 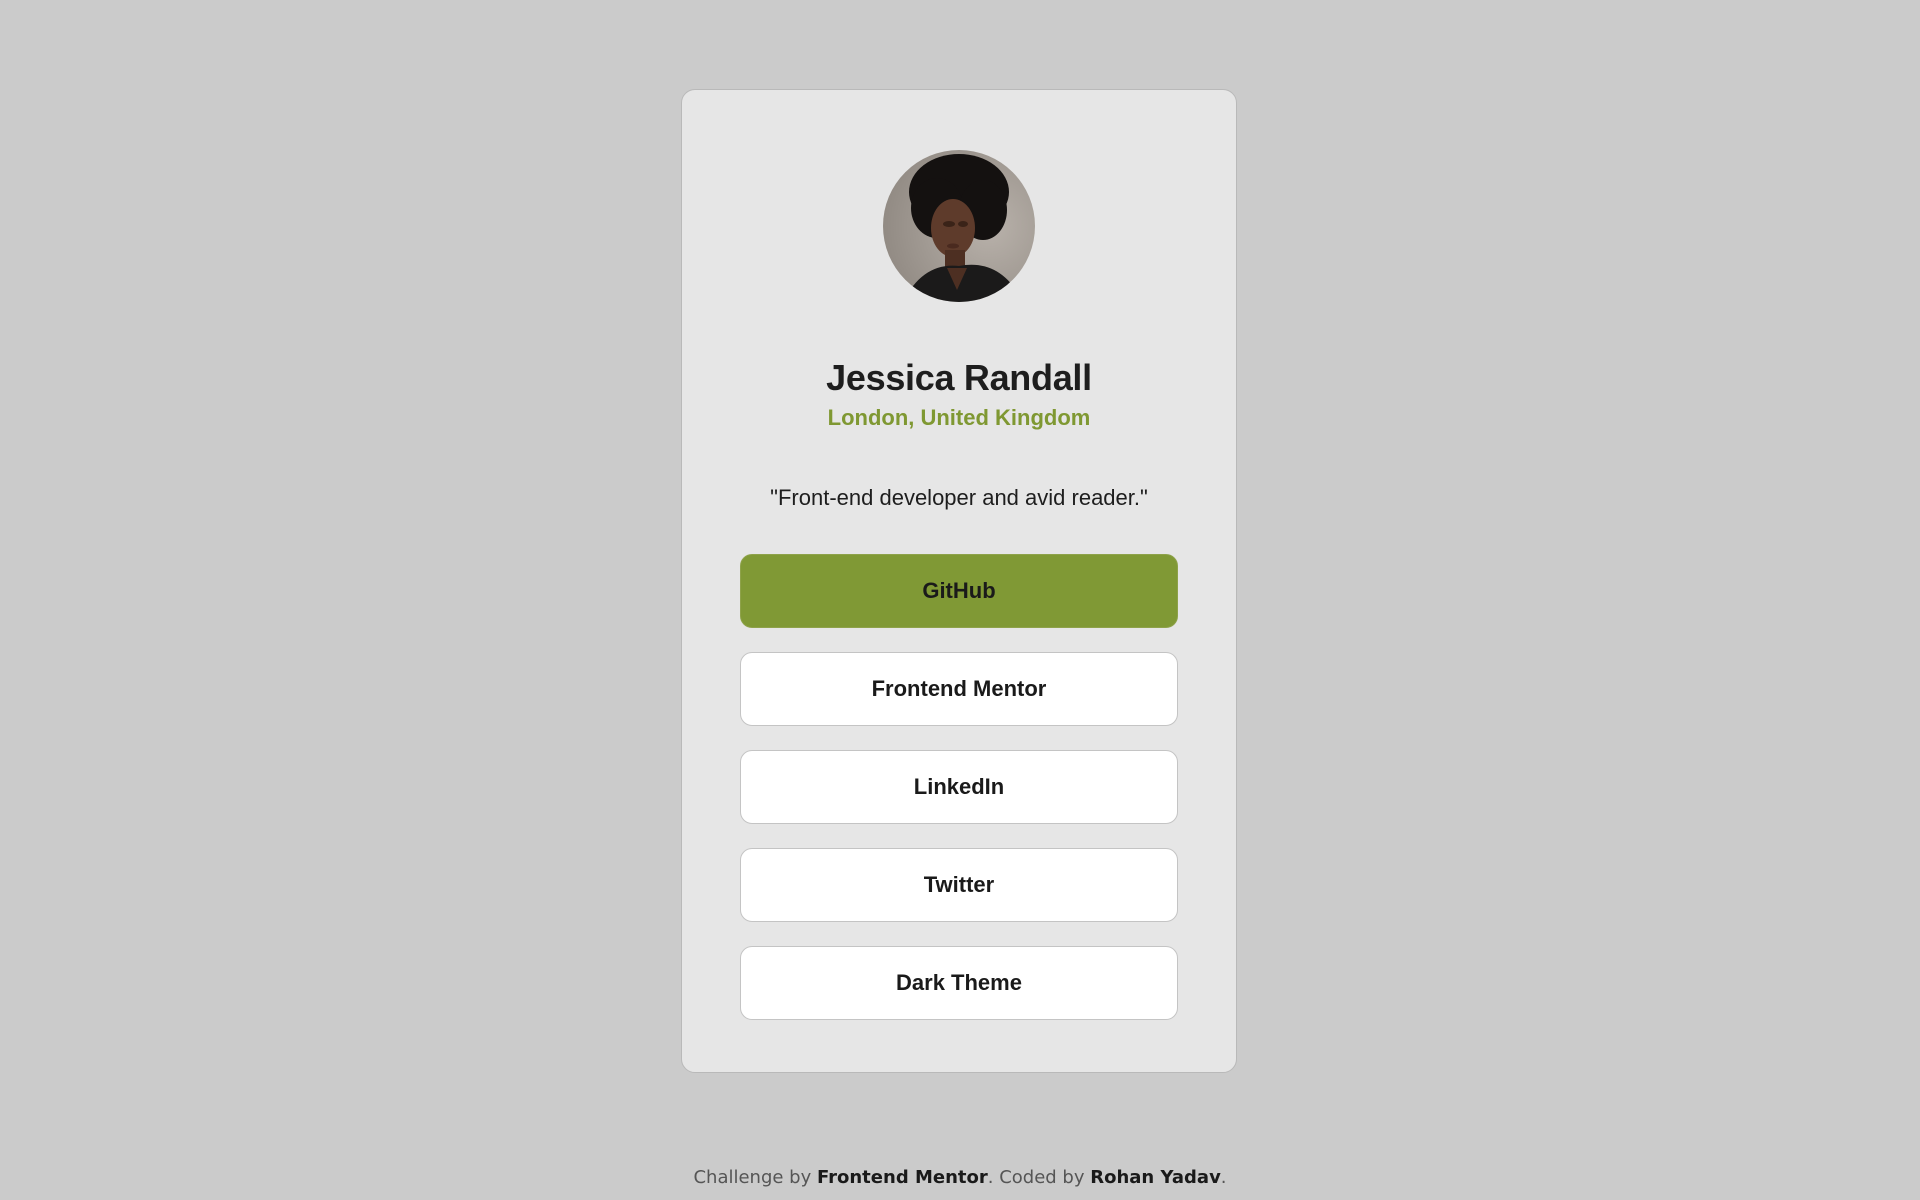 I want to click on profile-bio: "Front-end developer and avid reader.", so click(x=959, y=497).